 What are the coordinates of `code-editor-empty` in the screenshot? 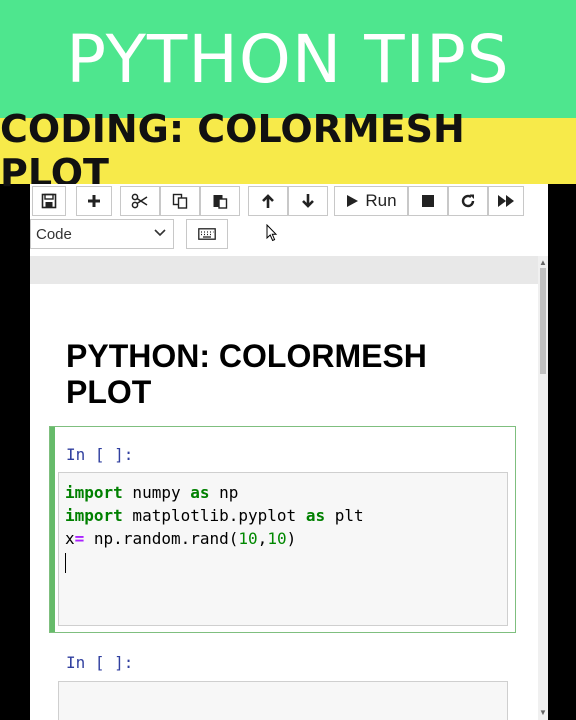 It's located at (283, 700).